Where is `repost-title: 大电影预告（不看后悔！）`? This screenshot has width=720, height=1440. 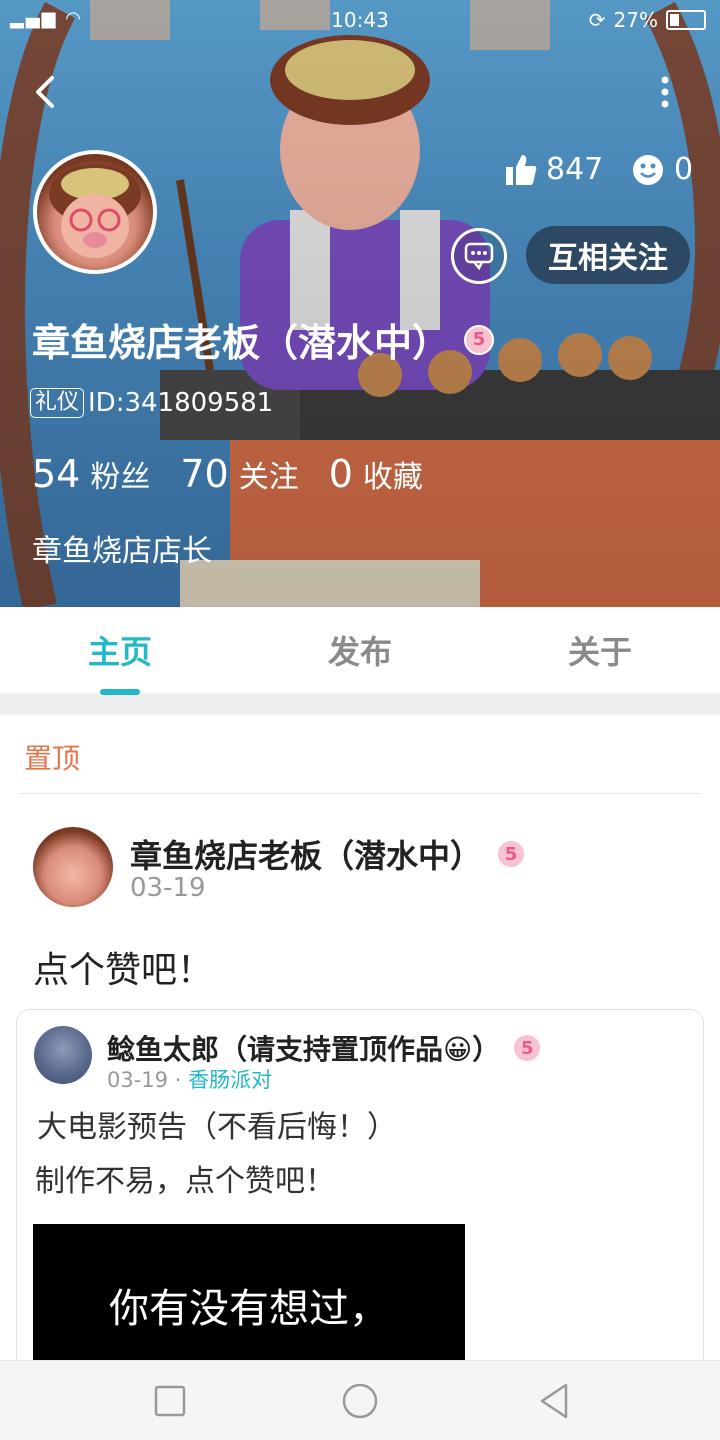
repost-title: 大电影预告（不看后悔！） is located at coordinates (217, 1127).